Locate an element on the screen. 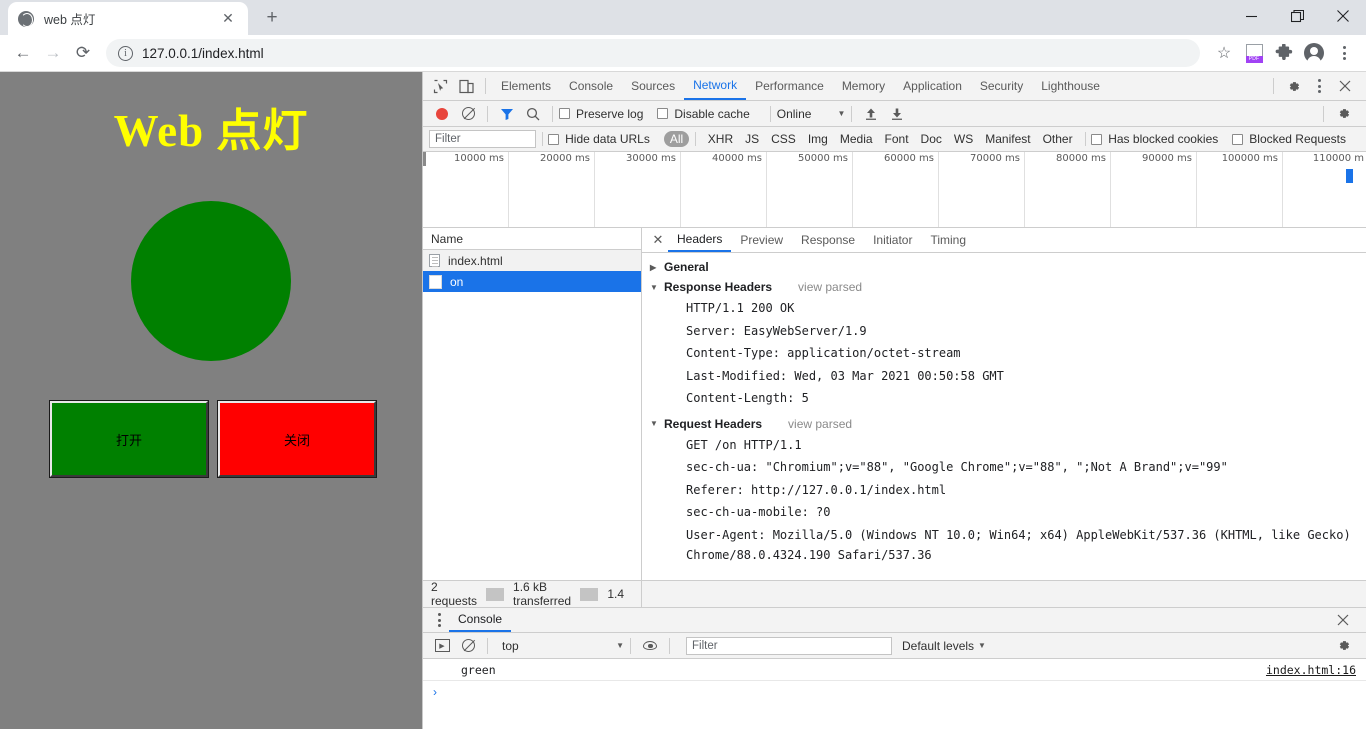  throttling-select: Online ▼ is located at coordinates (811, 114).